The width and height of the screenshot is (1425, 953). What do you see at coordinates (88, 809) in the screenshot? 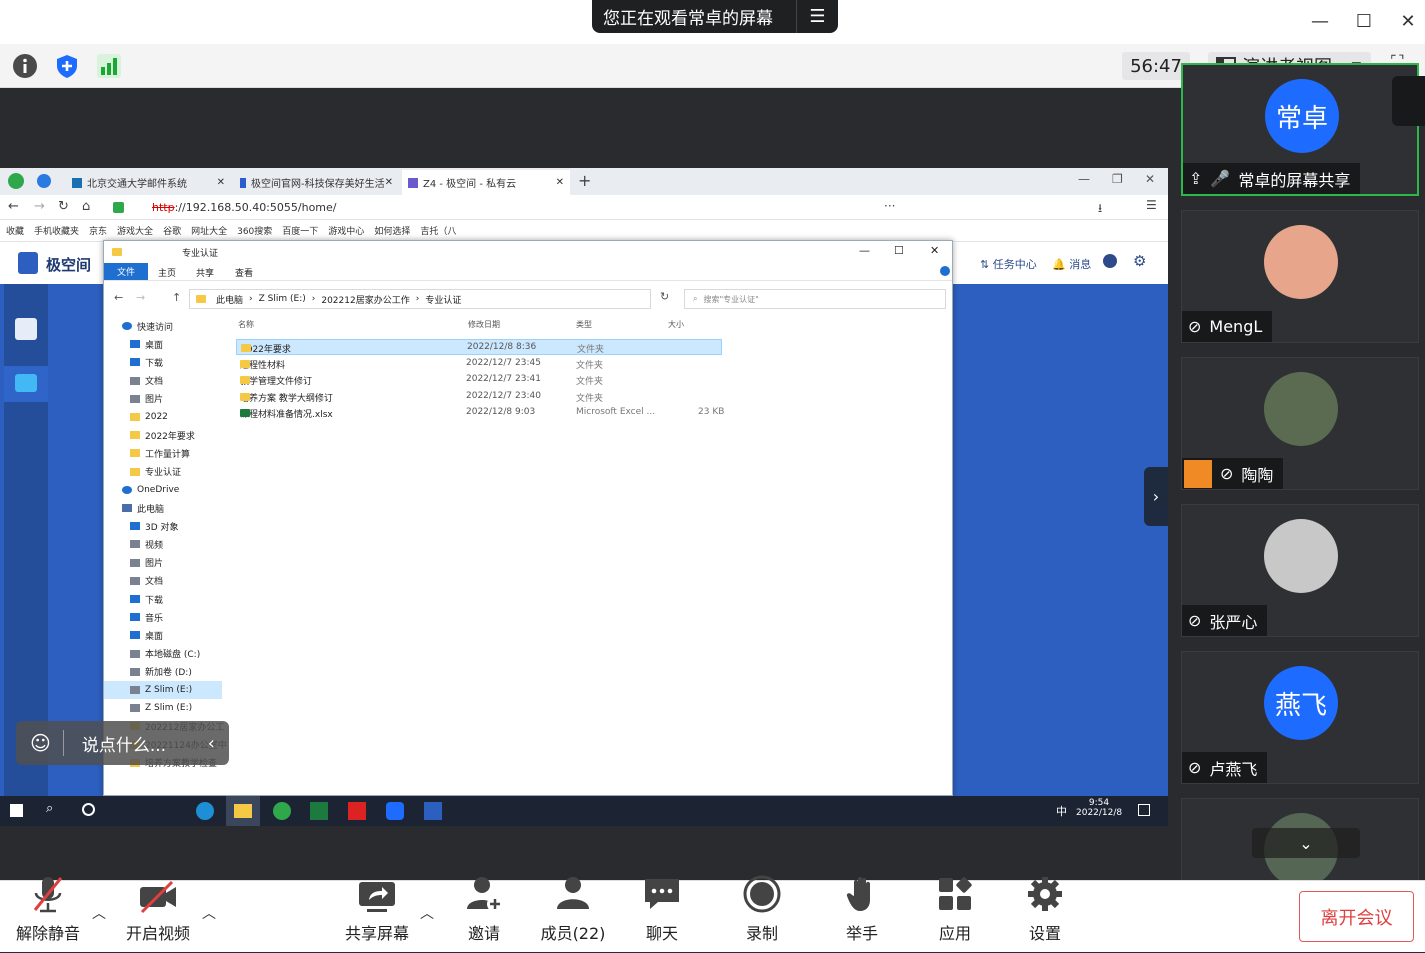
I see `cortana-icon` at bounding box center [88, 809].